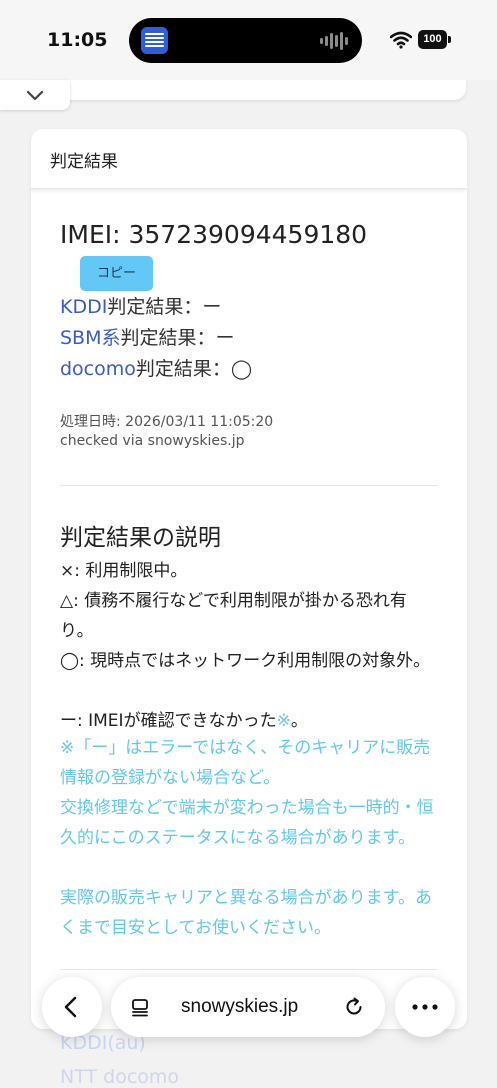 The width and height of the screenshot is (497, 1088). I want to click on kddi-result: 判定結果：ー, so click(164, 307).